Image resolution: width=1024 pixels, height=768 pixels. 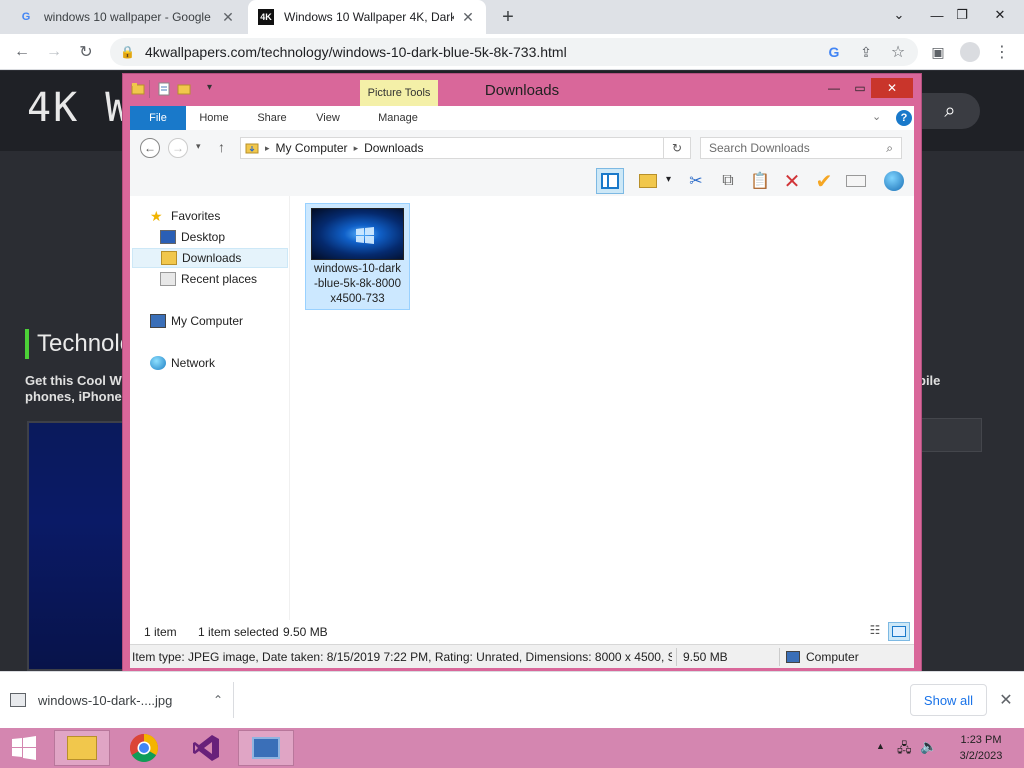 What do you see at coordinates (22, 52) in the screenshot?
I see `back-arrow-icon: ←` at bounding box center [22, 52].